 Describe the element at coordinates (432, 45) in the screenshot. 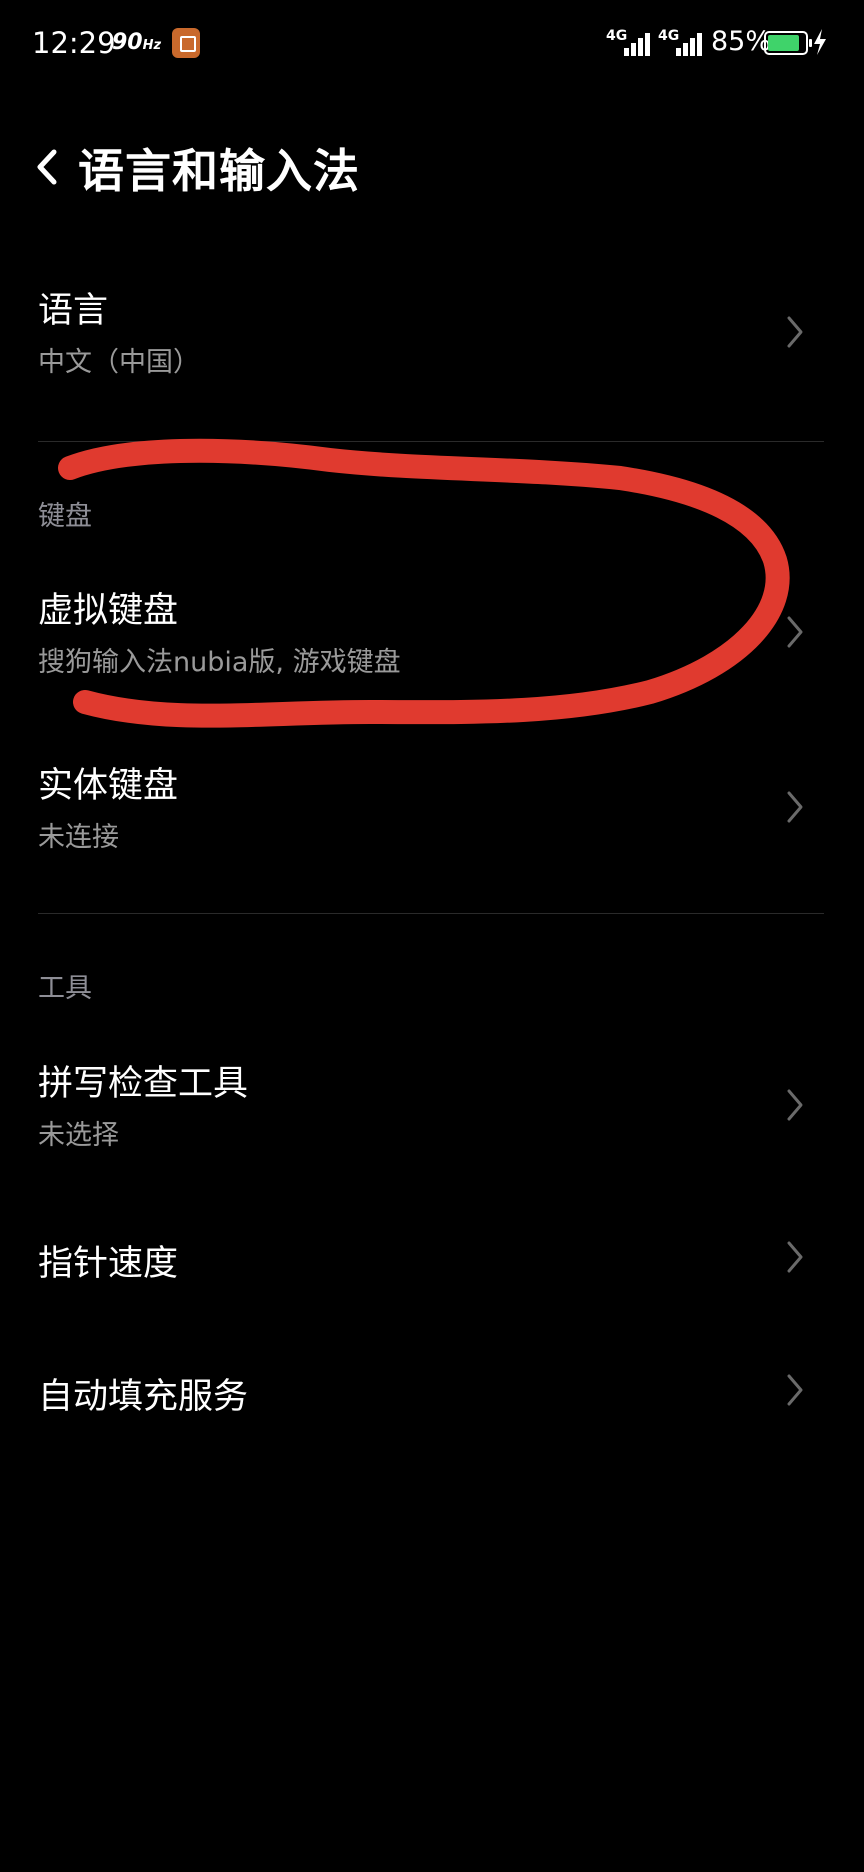

I see `status-bar: 12:29 90Hz 4G 4G 85%` at that location.